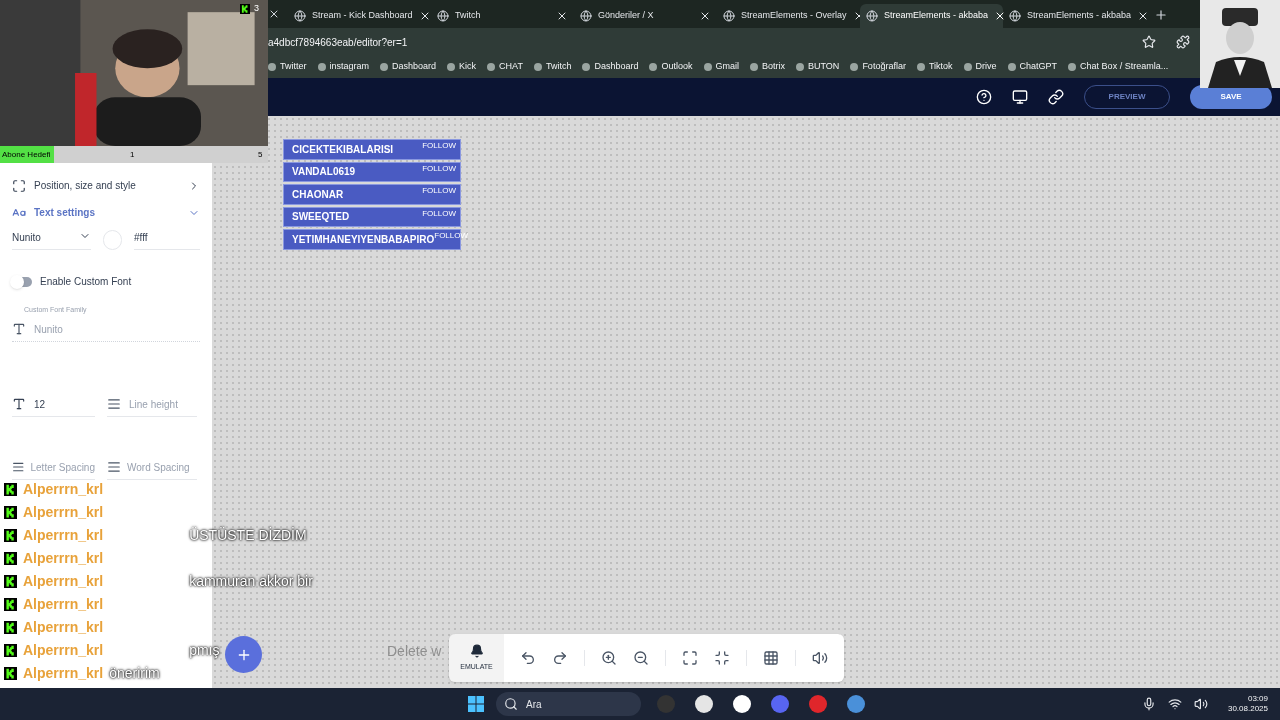 The width and height of the screenshot is (1280, 720). What do you see at coordinates (106, 212) in the screenshot?
I see `section-header: Text settings` at bounding box center [106, 212].